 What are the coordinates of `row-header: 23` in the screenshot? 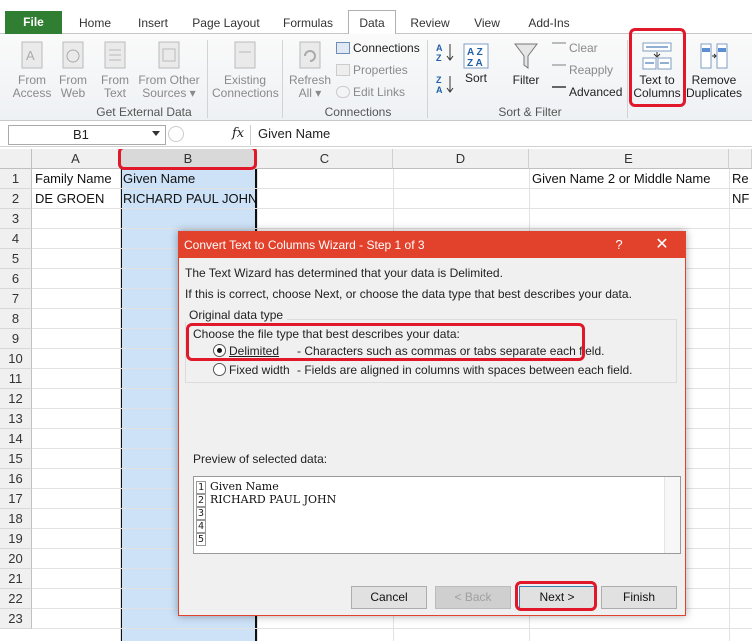 It's located at (16, 619).